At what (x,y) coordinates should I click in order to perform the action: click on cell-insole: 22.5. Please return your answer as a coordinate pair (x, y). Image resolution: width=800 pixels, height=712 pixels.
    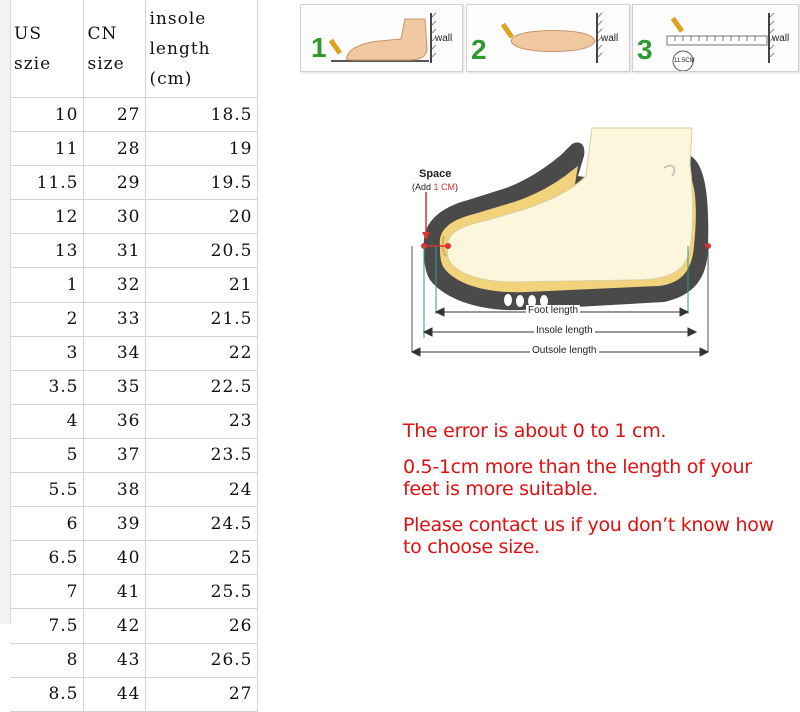
    Looking at the image, I should click on (201, 387).